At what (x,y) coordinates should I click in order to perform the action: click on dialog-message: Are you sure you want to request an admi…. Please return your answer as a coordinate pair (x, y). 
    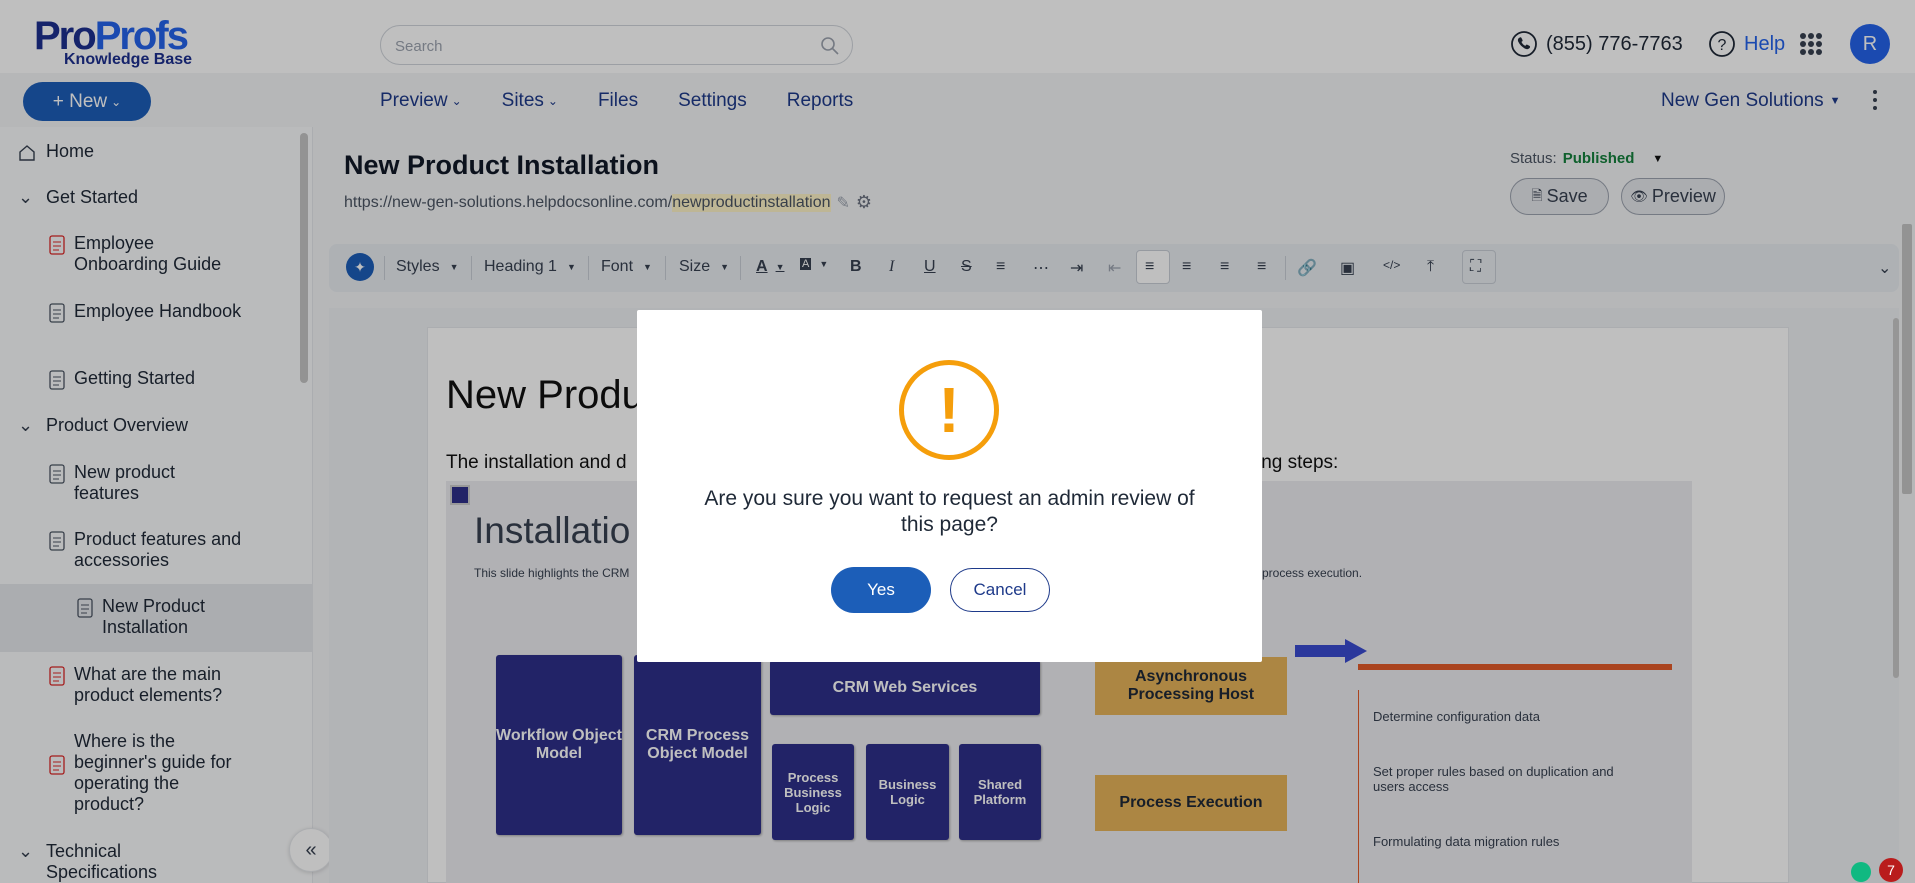
    Looking at the image, I should click on (949, 511).